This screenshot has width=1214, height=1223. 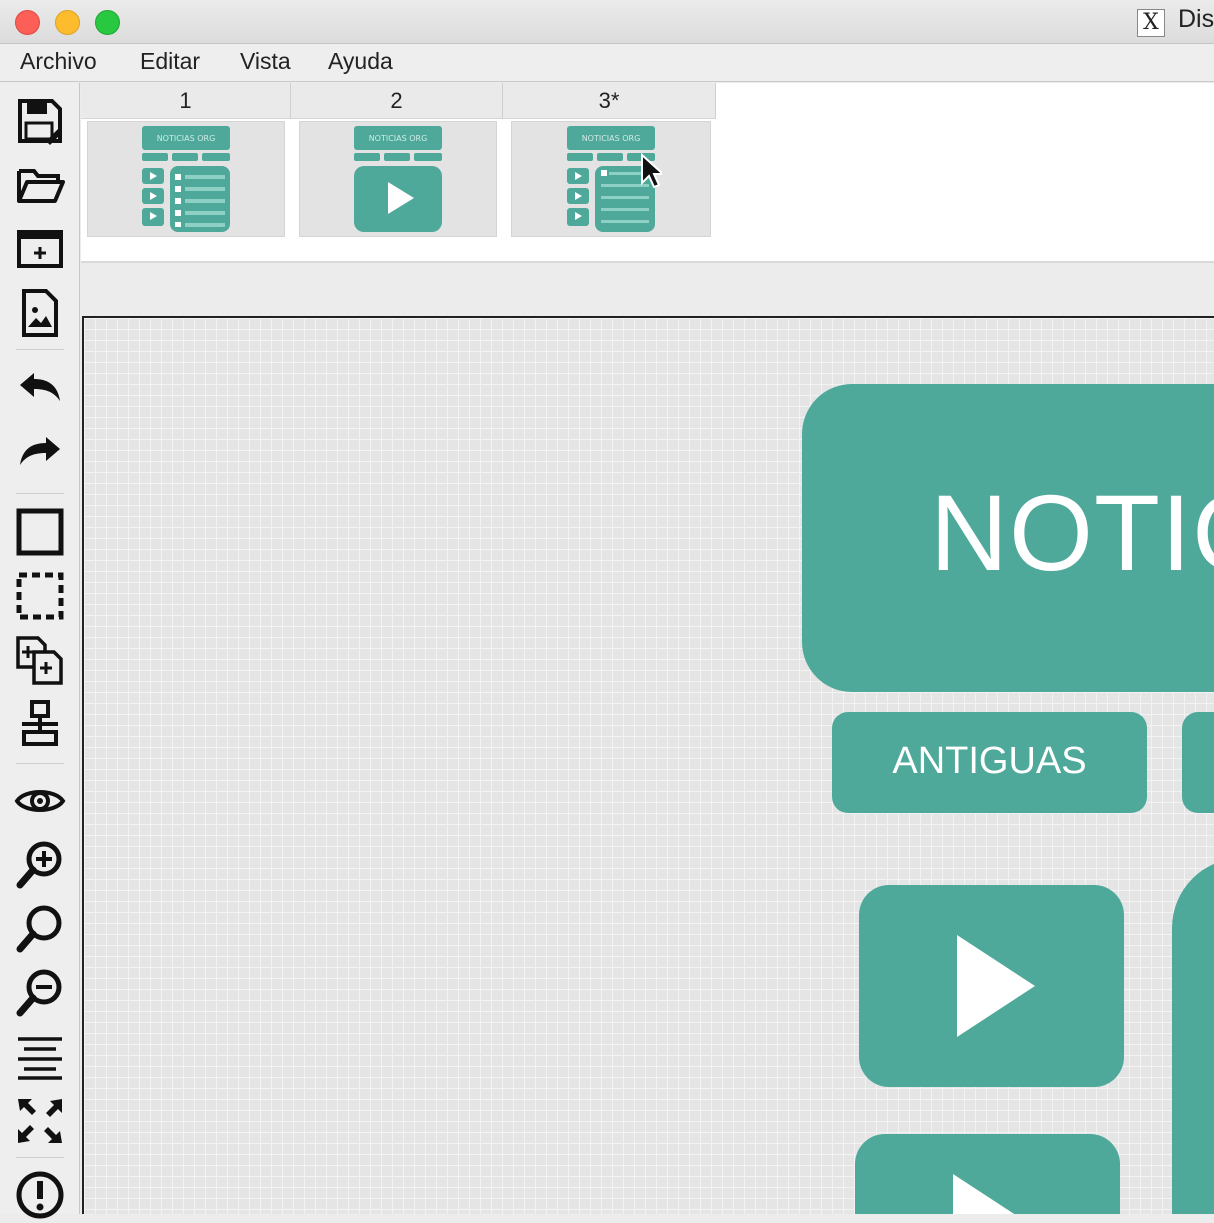 I want to click on alert-icon, so click(x=40, y=1195).